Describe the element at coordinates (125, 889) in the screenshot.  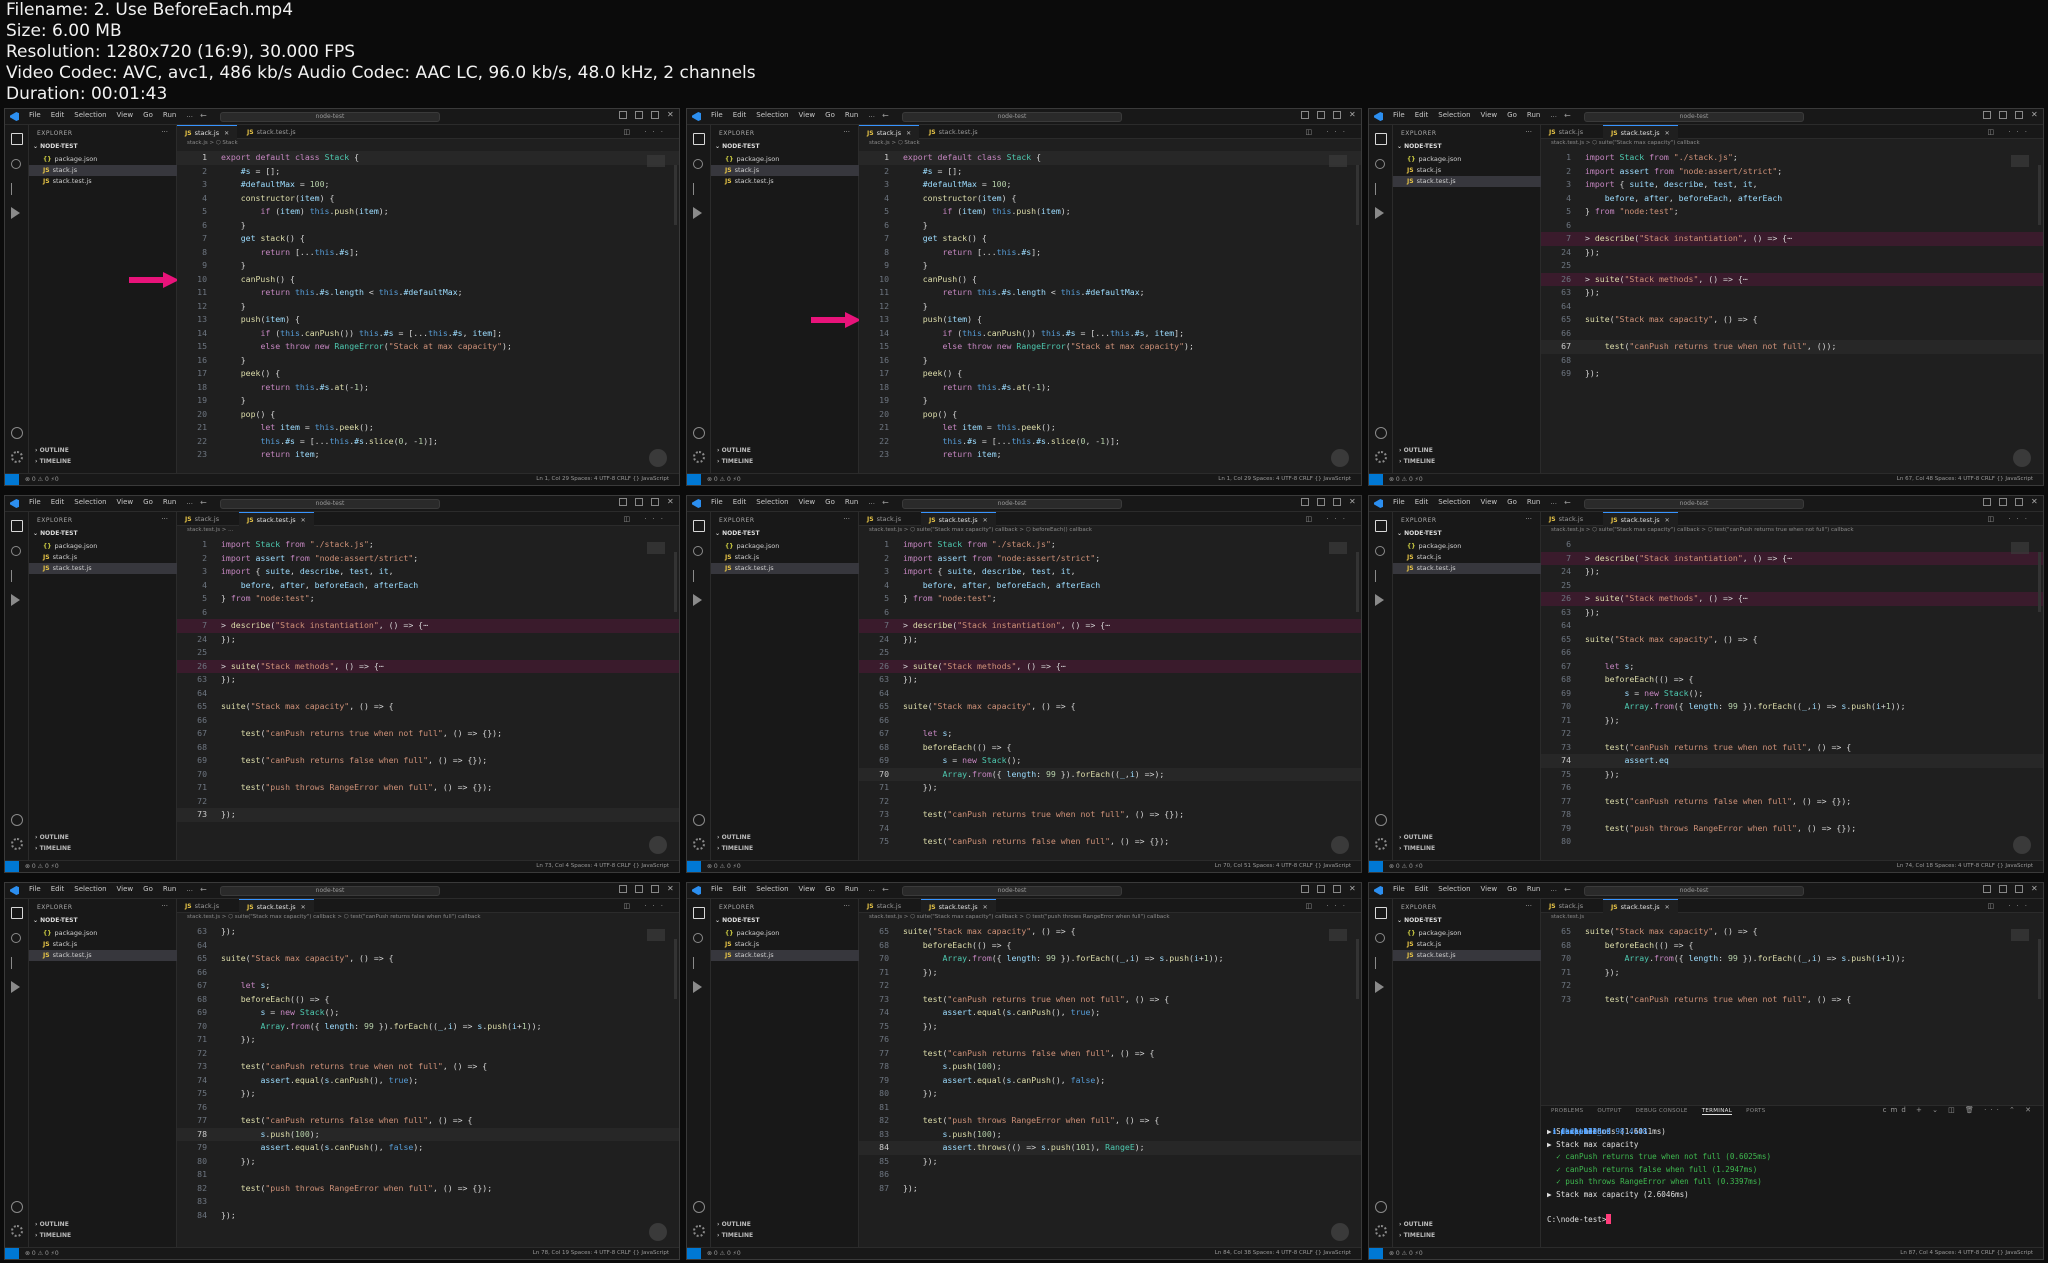
I see `menu-item: View` at that location.